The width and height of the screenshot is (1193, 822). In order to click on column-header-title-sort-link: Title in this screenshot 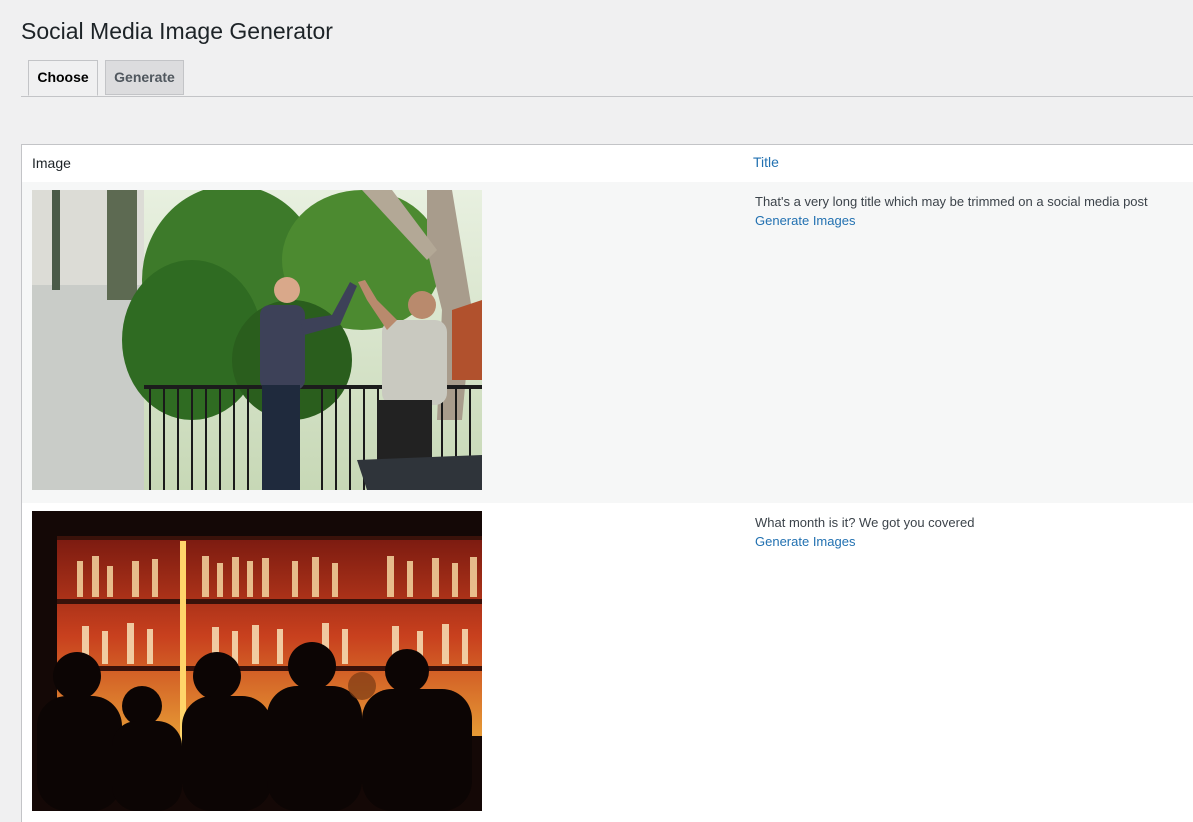, I will do `click(766, 162)`.